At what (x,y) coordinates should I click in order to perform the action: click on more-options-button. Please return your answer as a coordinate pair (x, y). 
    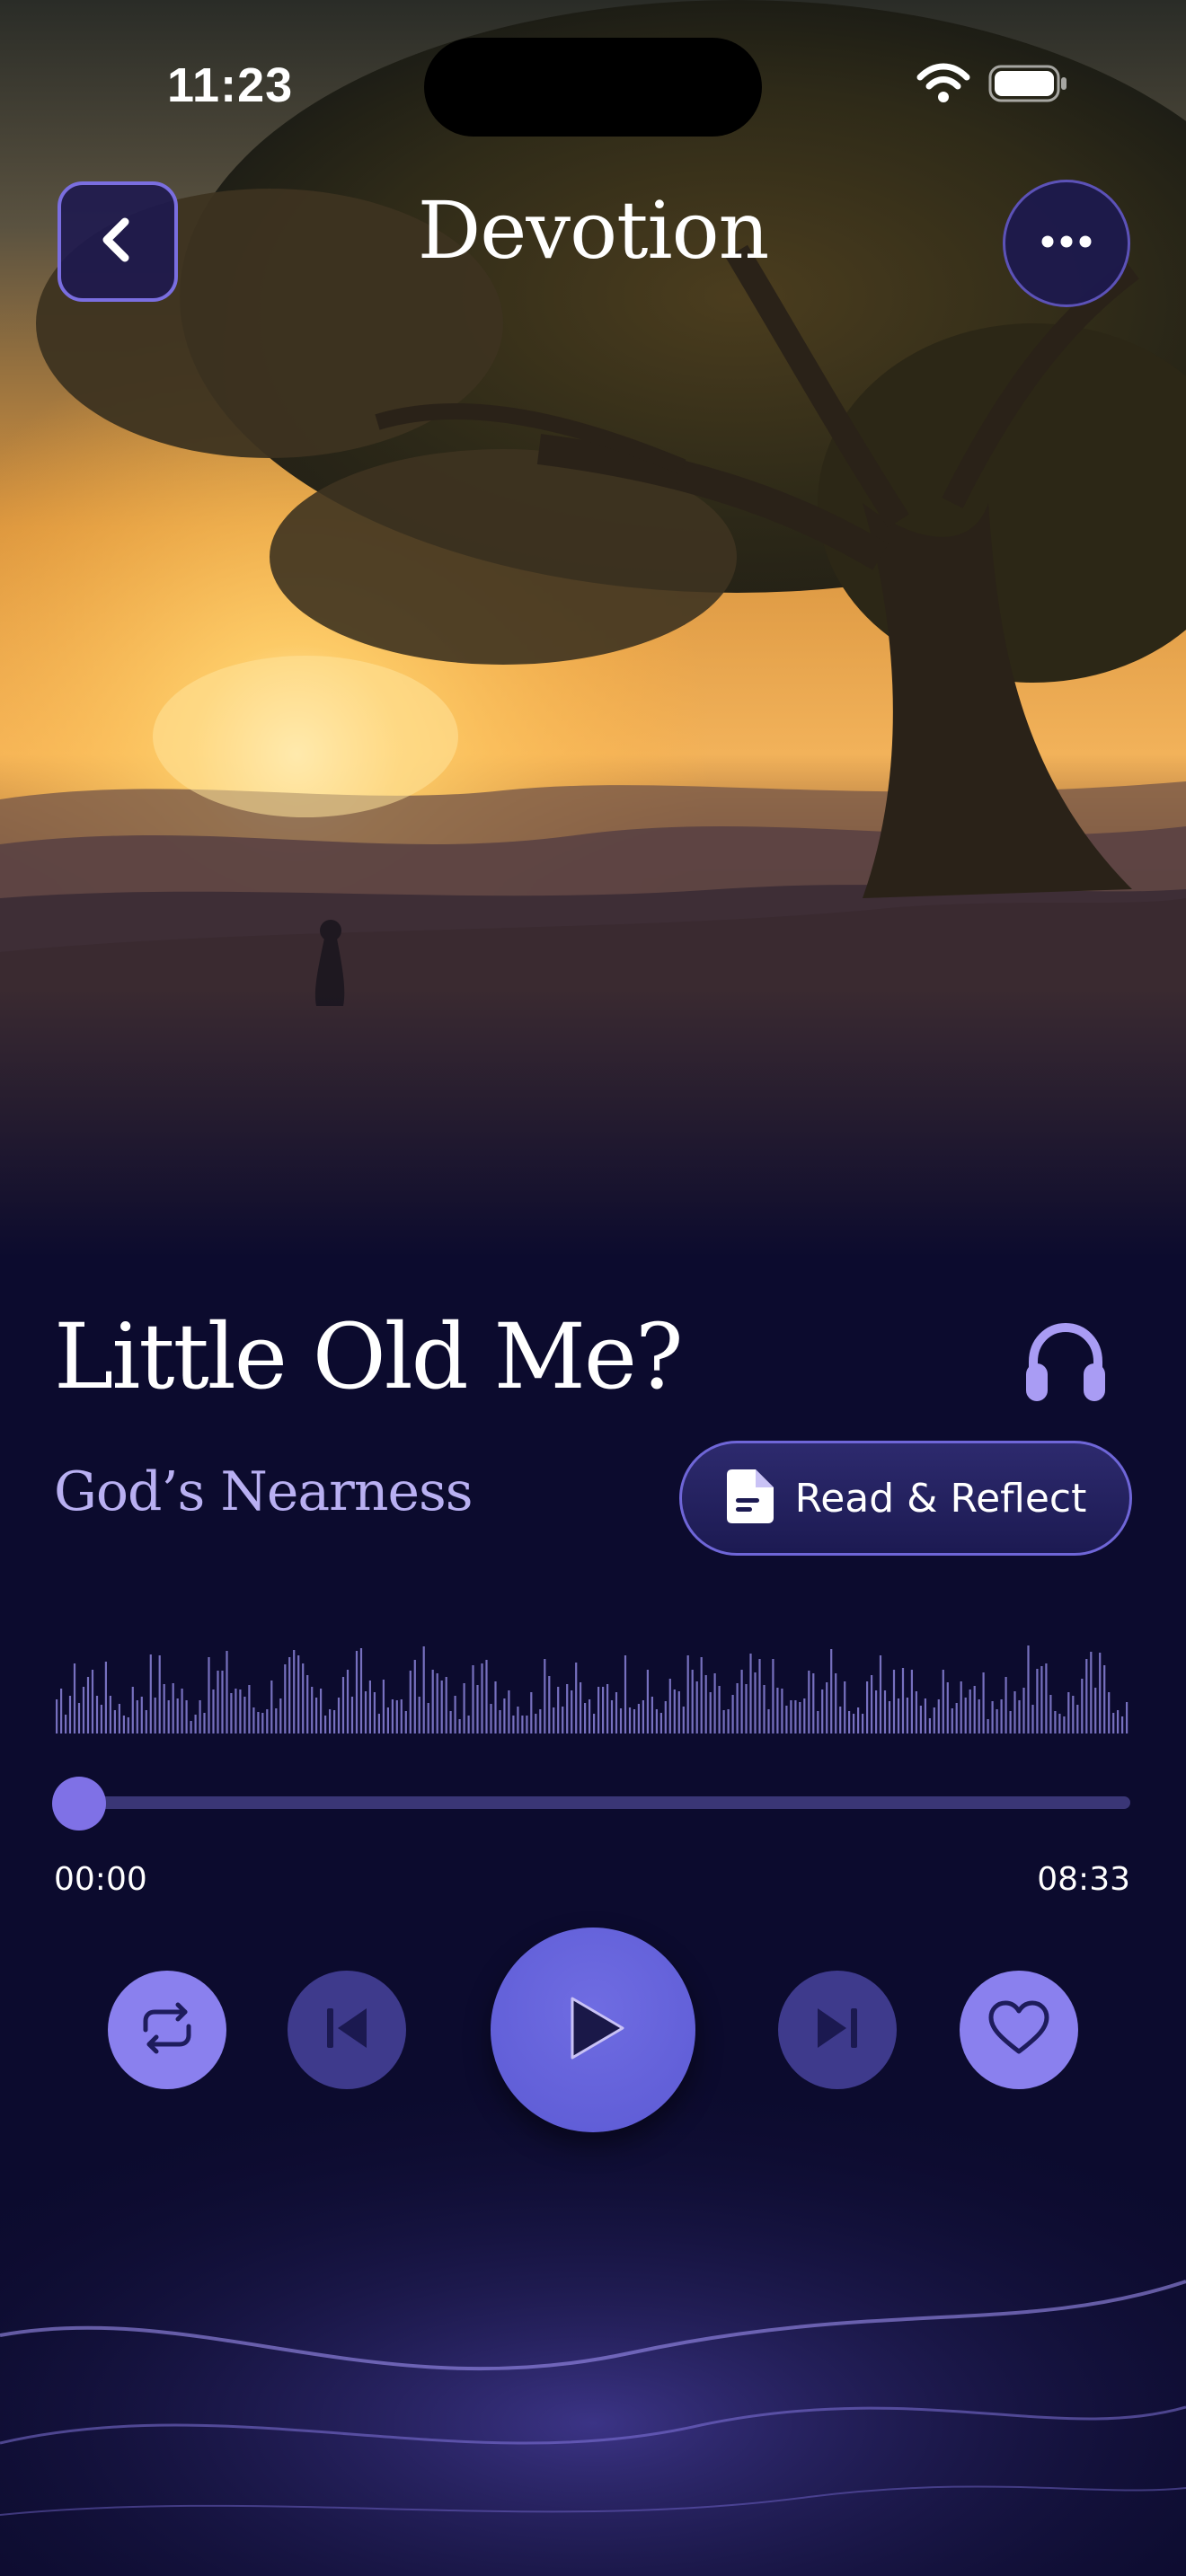
    Looking at the image, I should click on (1066, 243).